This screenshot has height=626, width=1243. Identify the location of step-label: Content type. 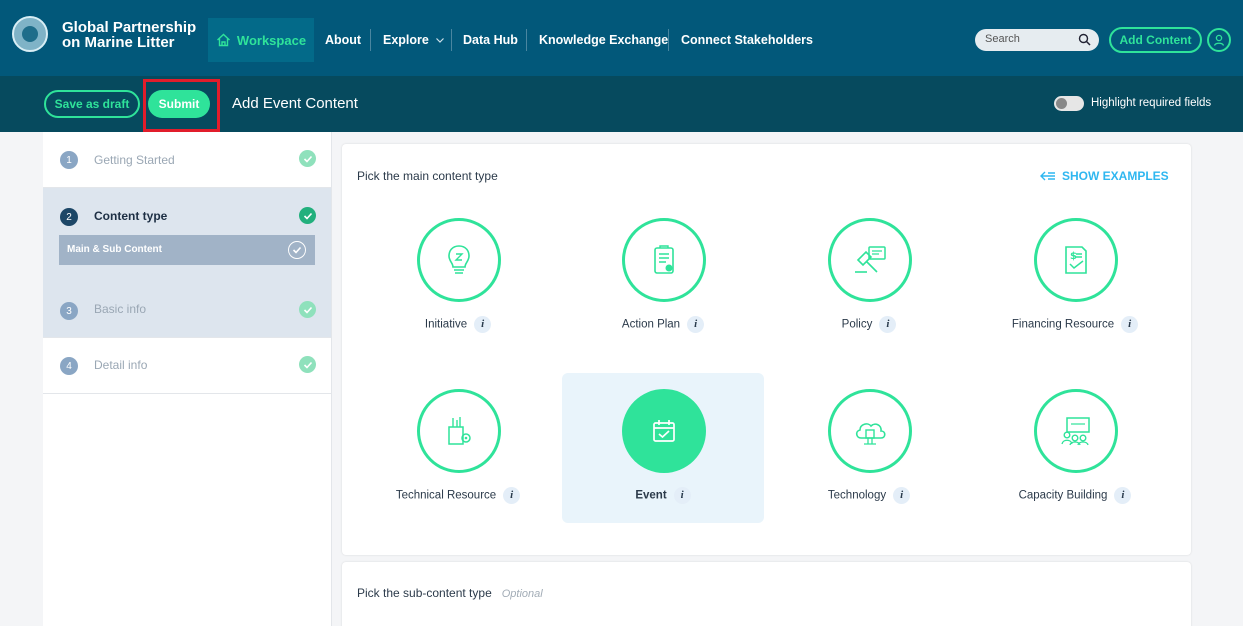
(131, 216).